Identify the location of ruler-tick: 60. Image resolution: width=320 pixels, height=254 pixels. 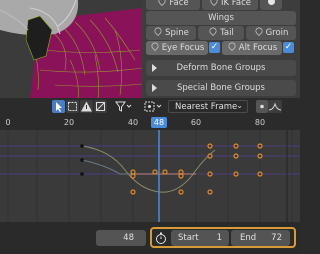
(196, 122).